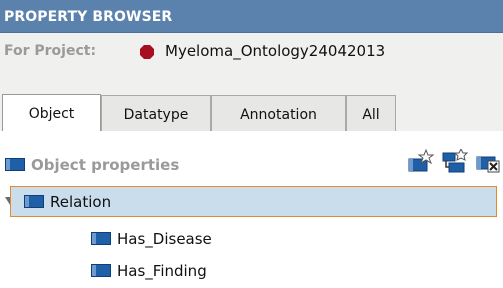  I want to click on tab-all-label: All, so click(371, 115).